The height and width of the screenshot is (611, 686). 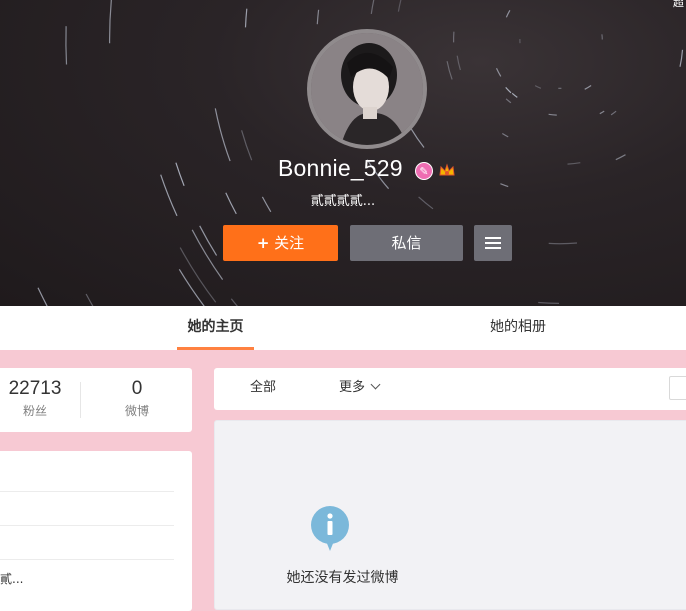 I want to click on more-menu-button, so click(x=493, y=243).